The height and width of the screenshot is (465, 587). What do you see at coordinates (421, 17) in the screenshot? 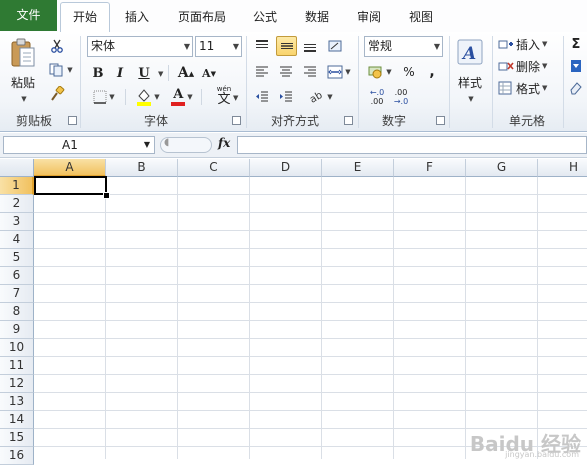
I see `tab-view: 视图` at bounding box center [421, 17].